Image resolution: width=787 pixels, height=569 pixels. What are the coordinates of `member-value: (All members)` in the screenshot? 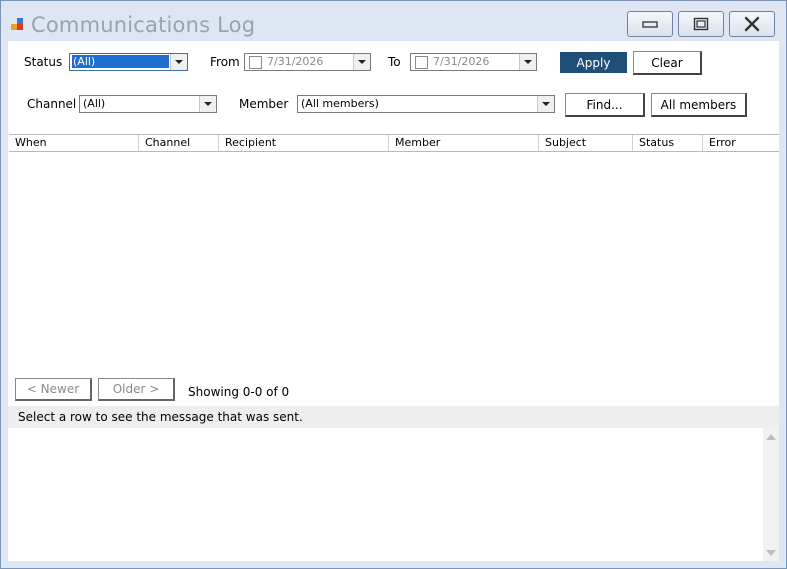 It's located at (340, 103).